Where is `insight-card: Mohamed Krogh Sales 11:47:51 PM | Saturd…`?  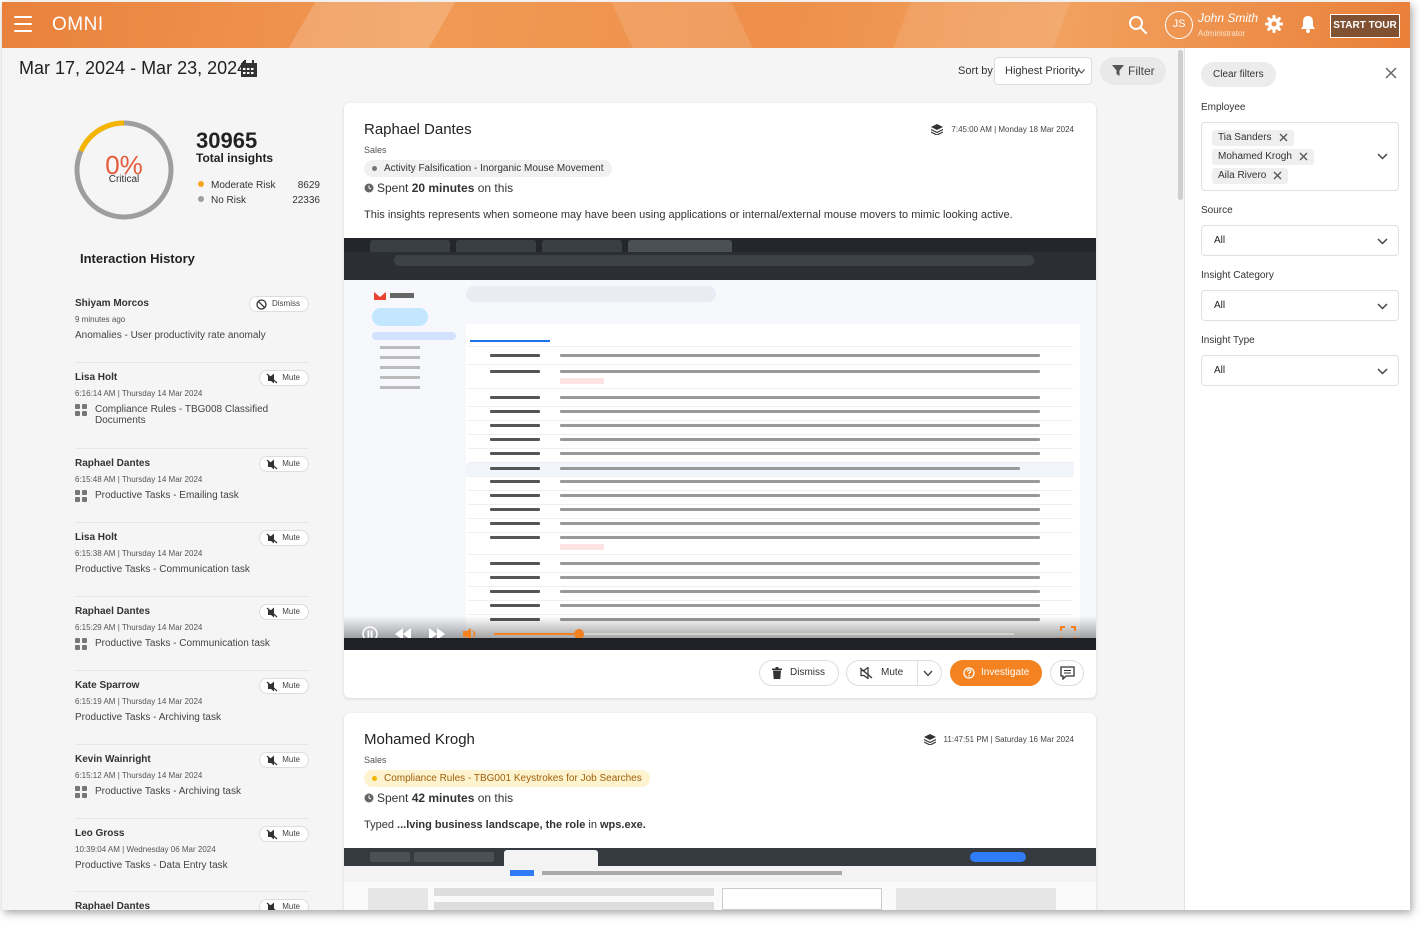 insight-card: Mohamed Krogh Sales 11:47:51 PM | Saturd… is located at coordinates (720, 811).